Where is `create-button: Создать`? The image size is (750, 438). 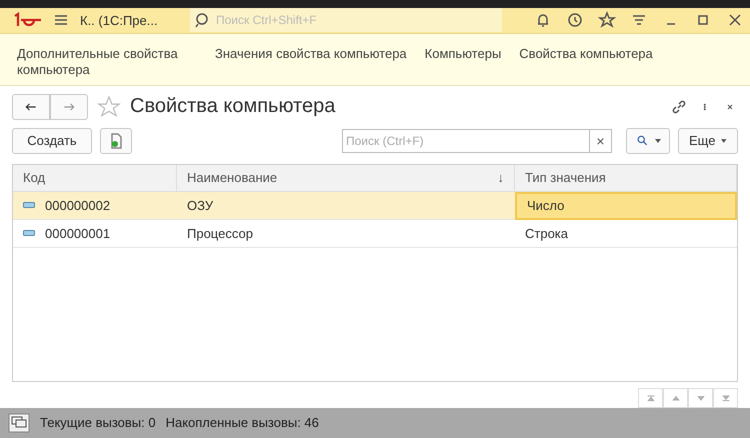
create-button: Создать is located at coordinates (52, 141).